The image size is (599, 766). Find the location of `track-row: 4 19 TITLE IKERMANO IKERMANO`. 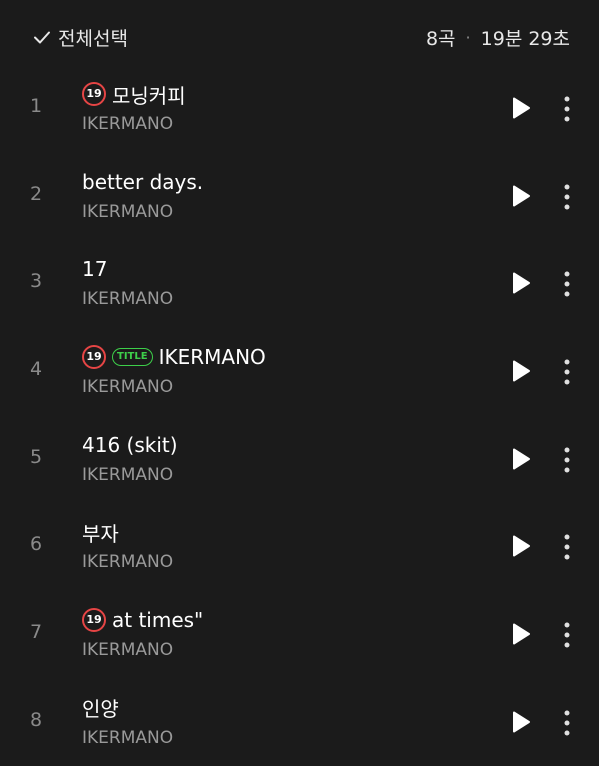

track-row: 4 19 TITLE IKERMANO IKERMANO is located at coordinates (299, 371).